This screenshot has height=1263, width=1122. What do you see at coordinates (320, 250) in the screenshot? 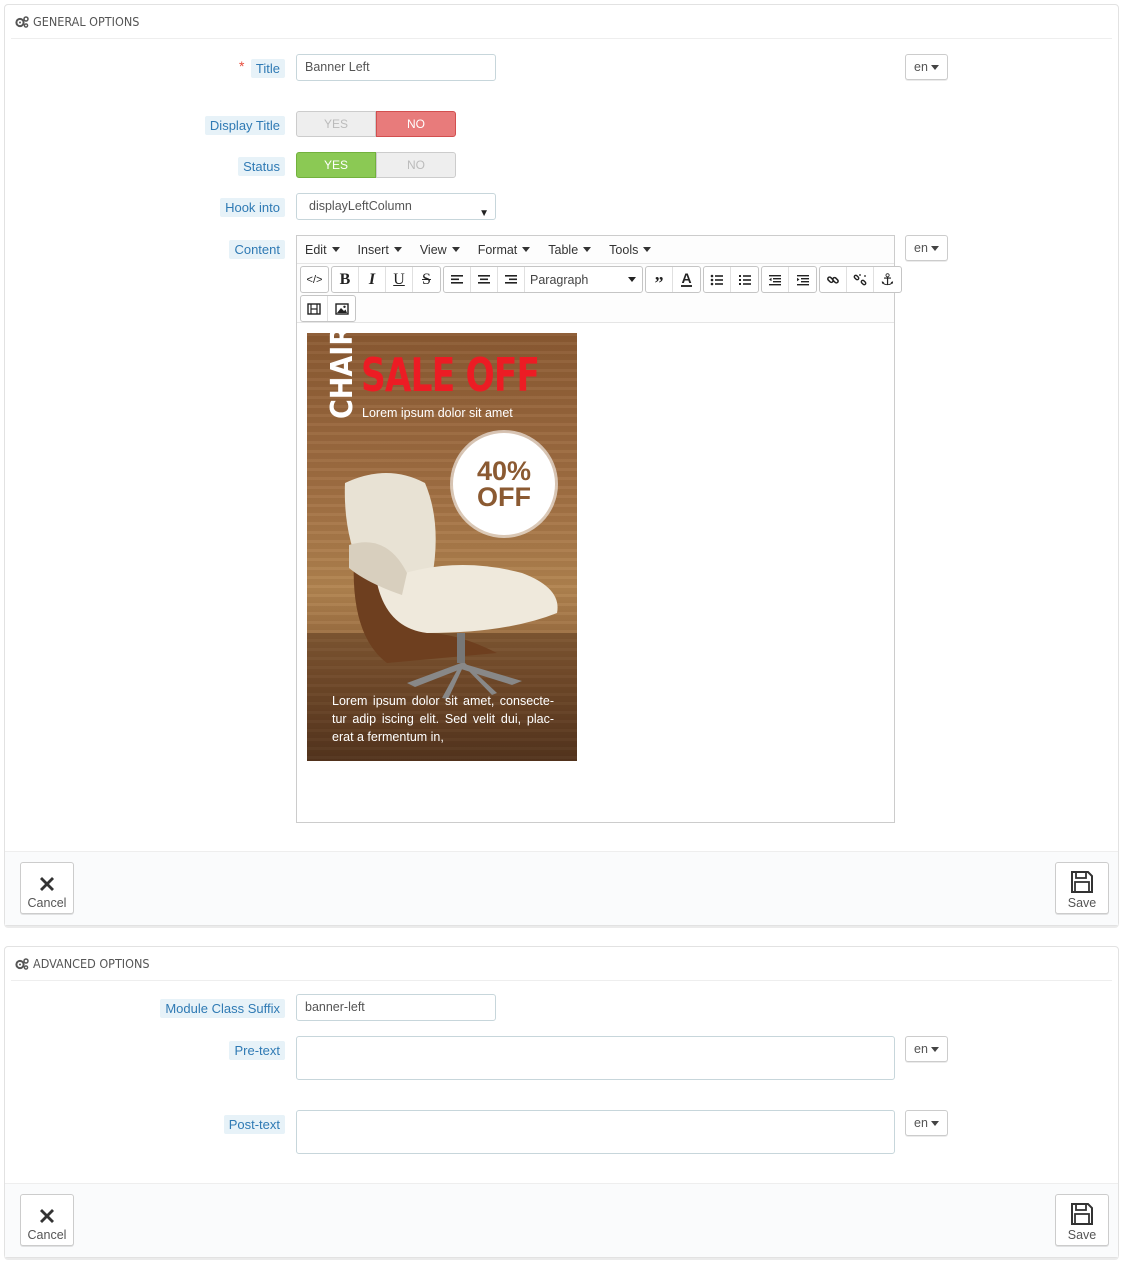
I see `menu-edit: Edit` at bounding box center [320, 250].